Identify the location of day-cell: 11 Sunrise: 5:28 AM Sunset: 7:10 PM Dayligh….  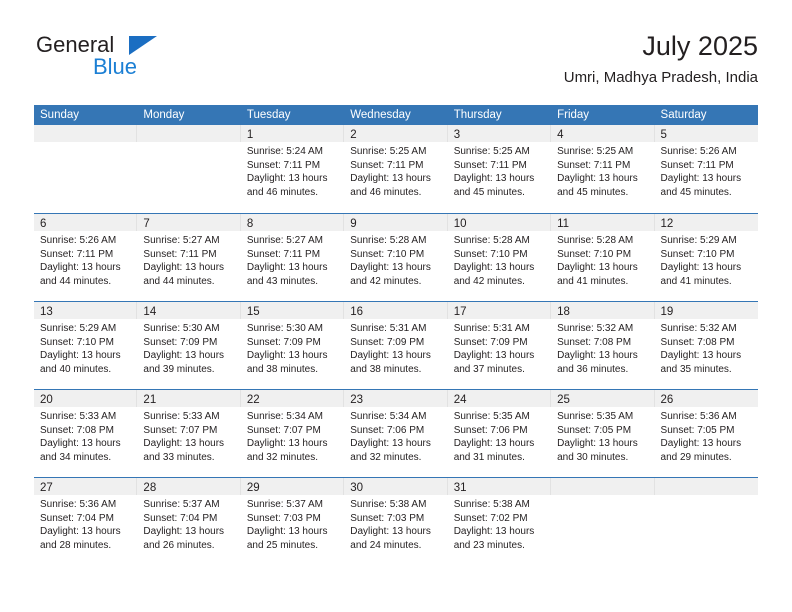
(603, 257).